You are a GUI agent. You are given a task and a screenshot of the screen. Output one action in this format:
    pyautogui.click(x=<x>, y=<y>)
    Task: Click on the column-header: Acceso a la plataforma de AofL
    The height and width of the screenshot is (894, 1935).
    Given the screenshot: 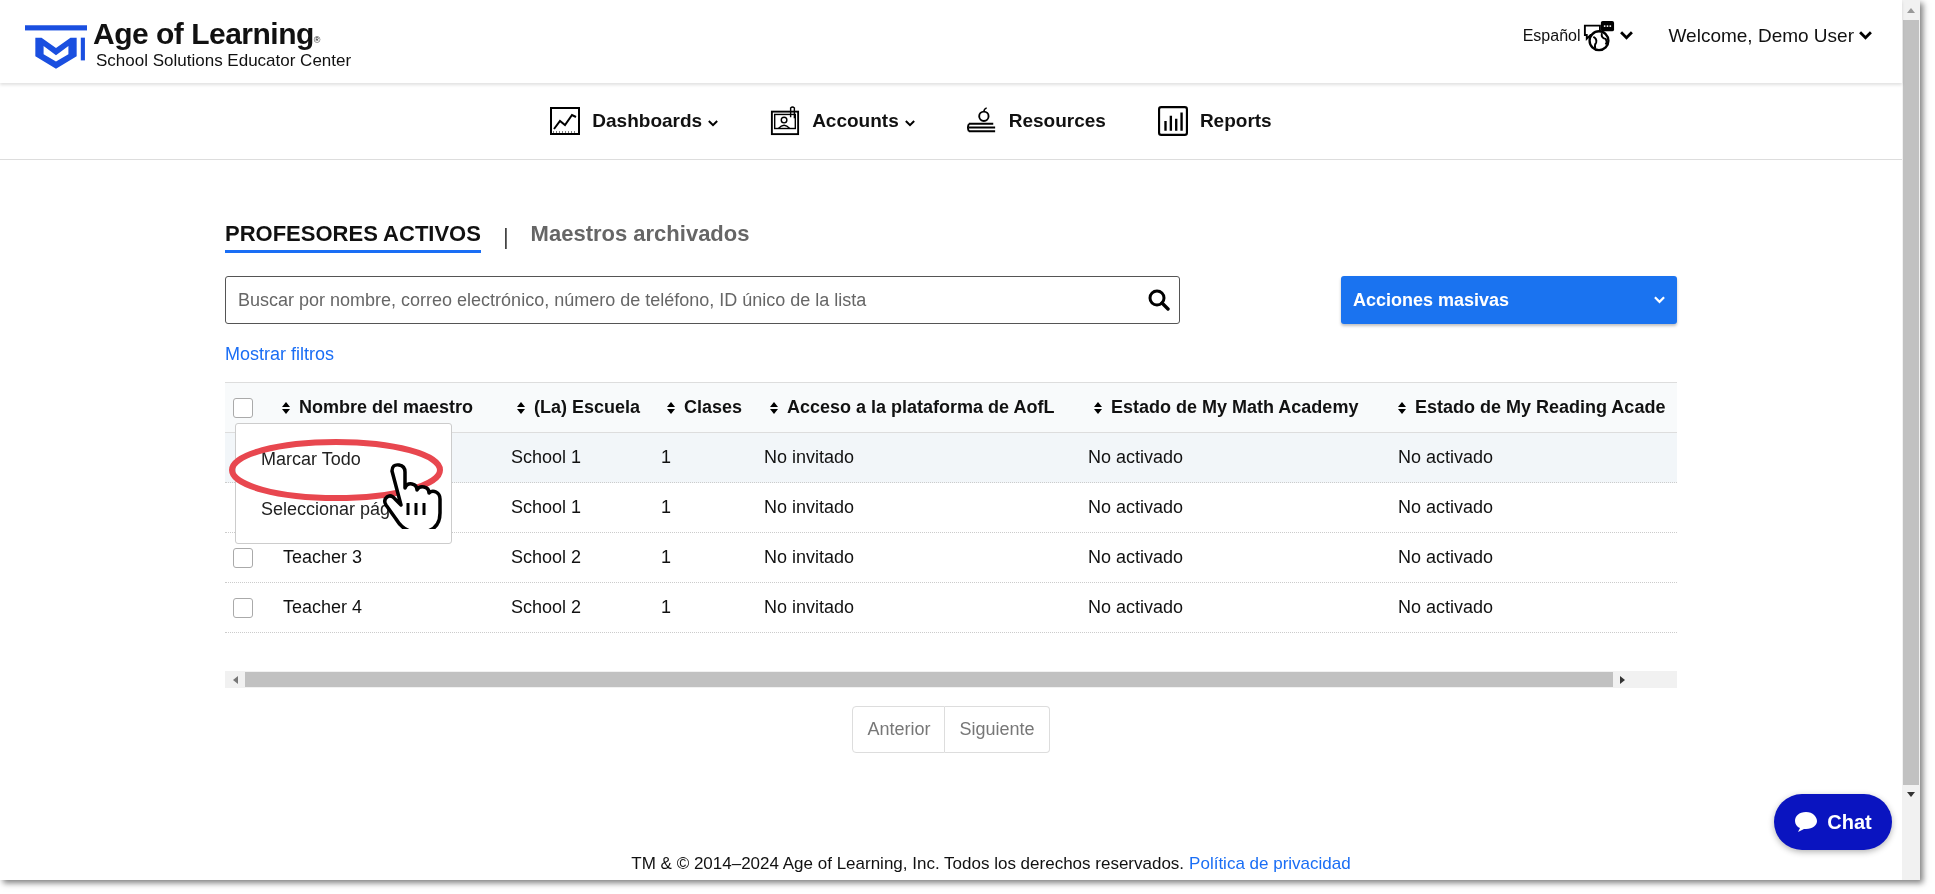 What is the action you would take?
    pyautogui.click(x=921, y=407)
    